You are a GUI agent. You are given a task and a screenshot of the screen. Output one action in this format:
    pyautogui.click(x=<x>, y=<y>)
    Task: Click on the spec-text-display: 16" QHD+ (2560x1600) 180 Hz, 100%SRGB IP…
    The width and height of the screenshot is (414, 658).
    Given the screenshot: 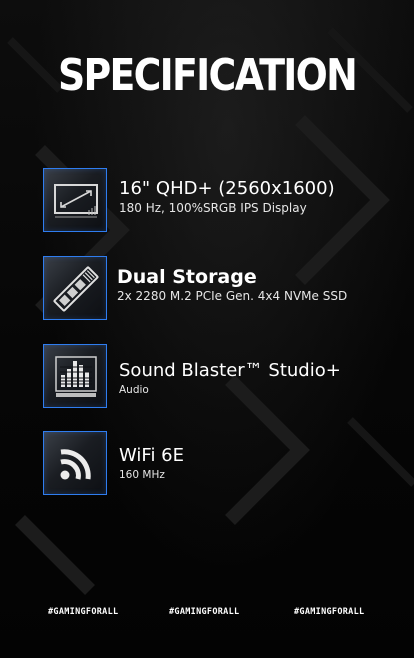 What is the action you would take?
    pyautogui.click(x=227, y=197)
    